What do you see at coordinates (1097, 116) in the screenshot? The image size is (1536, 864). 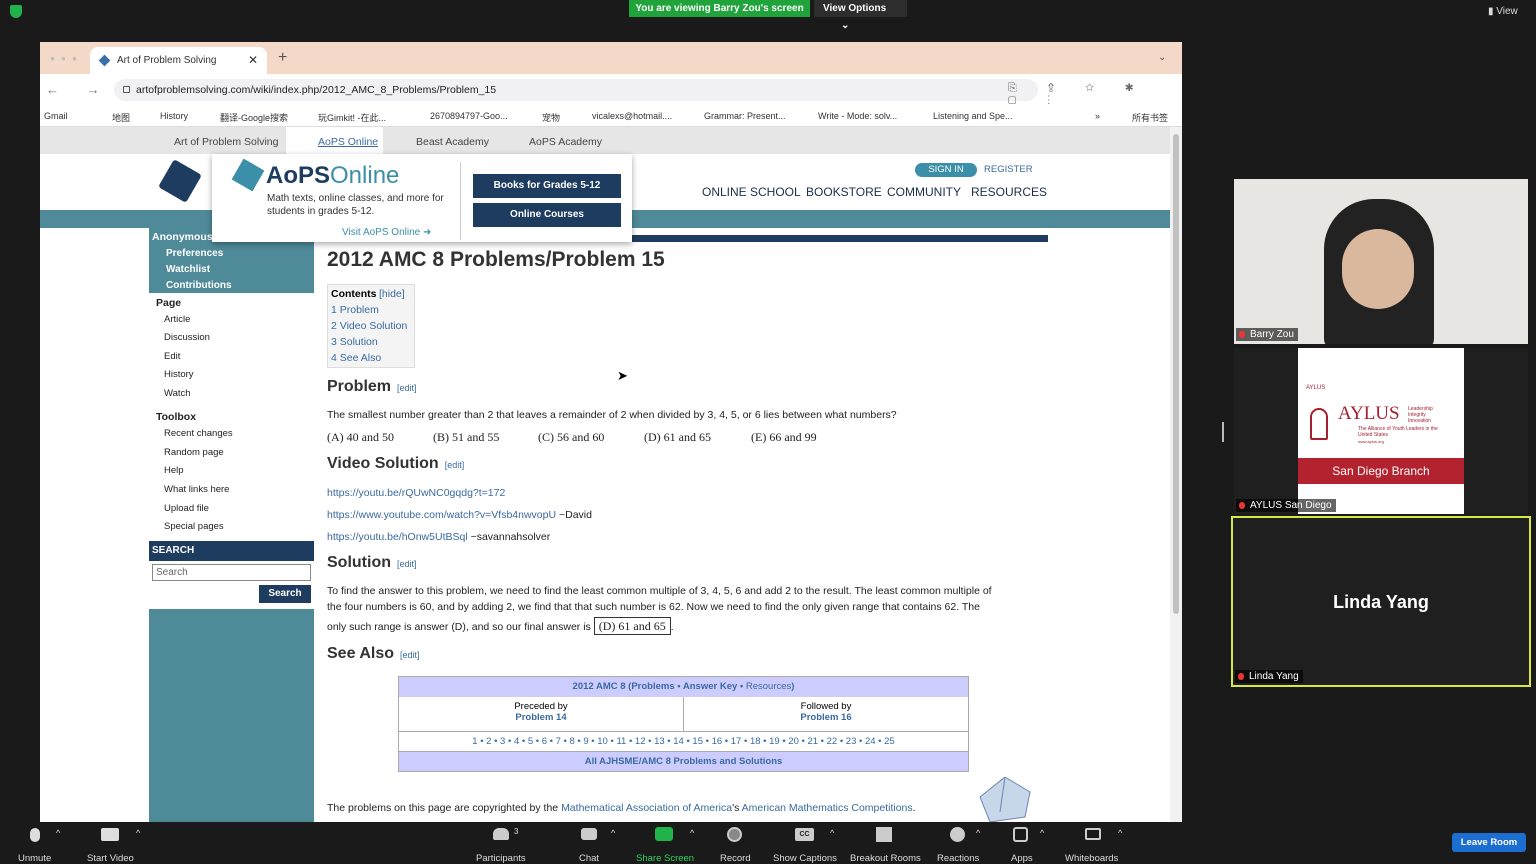 I see `more-bookmarks-icon: »` at bounding box center [1097, 116].